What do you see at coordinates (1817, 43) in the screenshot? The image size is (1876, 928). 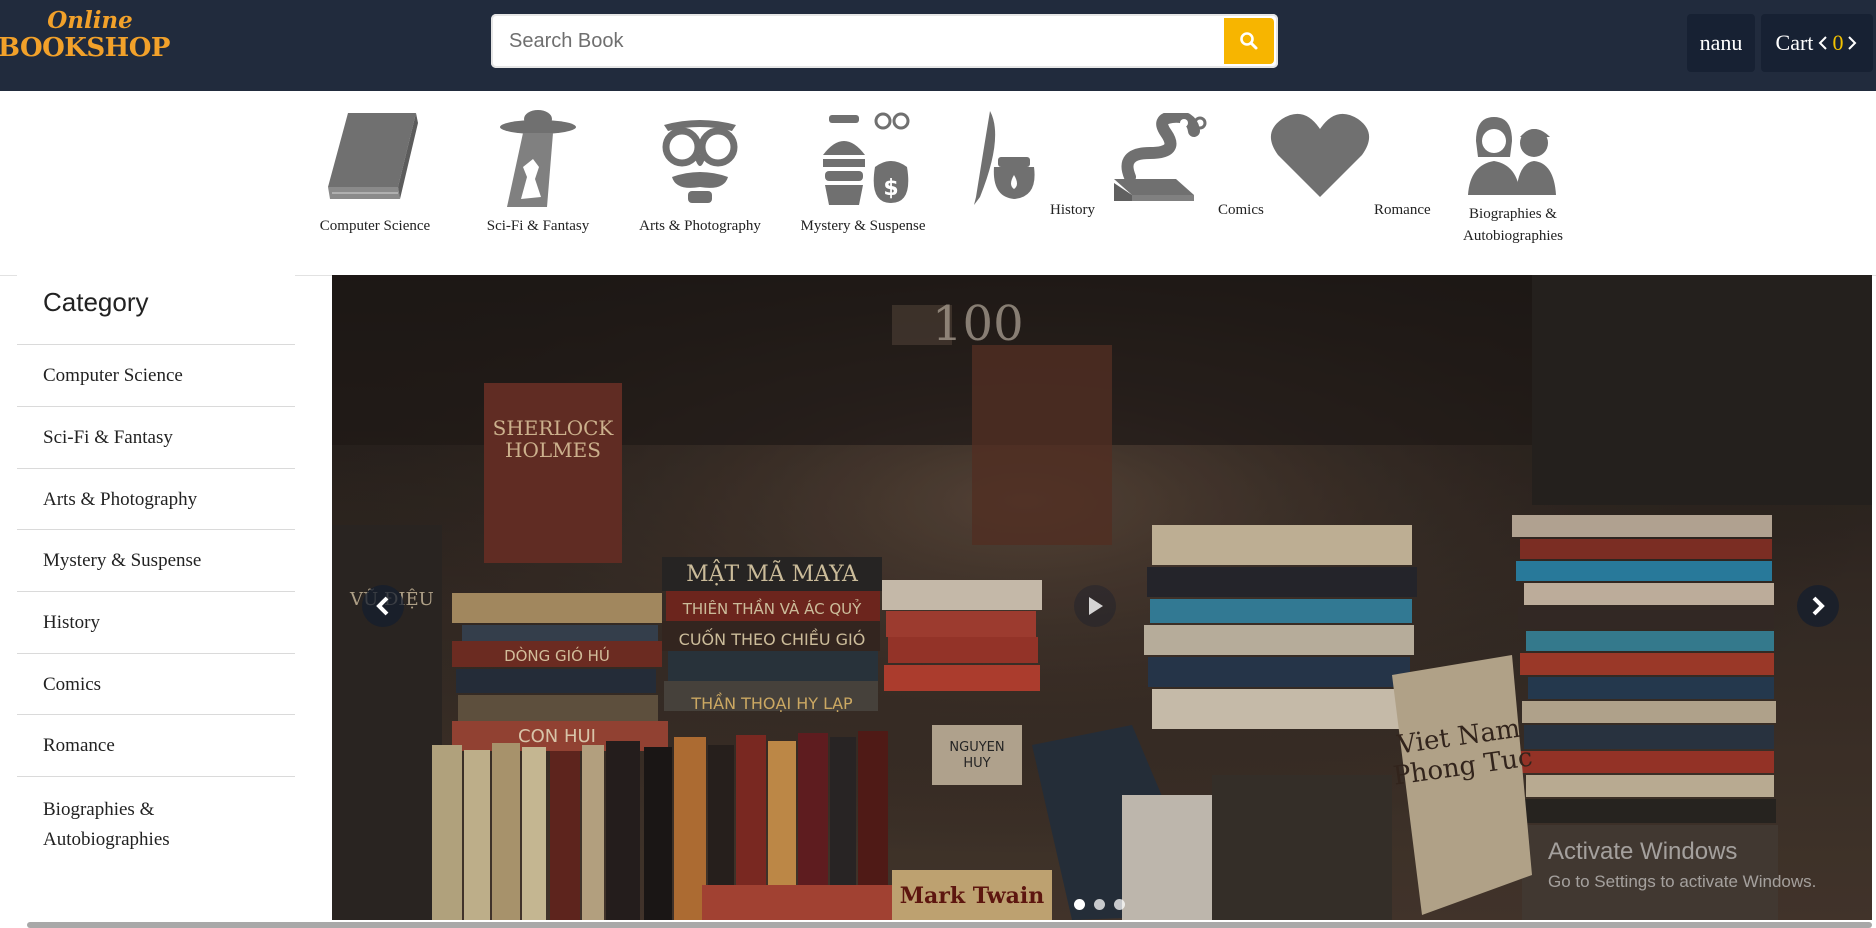 I see `cart-button: Cart 0` at bounding box center [1817, 43].